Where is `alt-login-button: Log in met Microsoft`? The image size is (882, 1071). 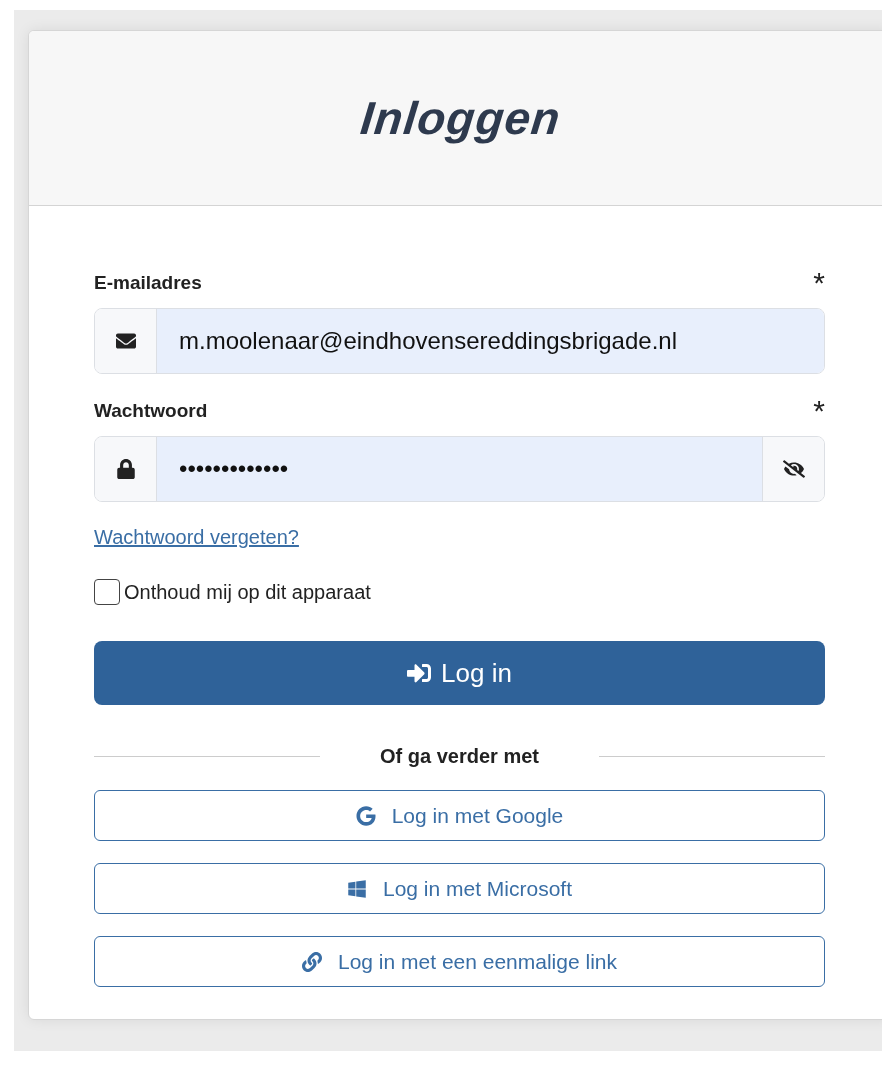
alt-login-button: Log in met Microsoft is located at coordinates (459, 888).